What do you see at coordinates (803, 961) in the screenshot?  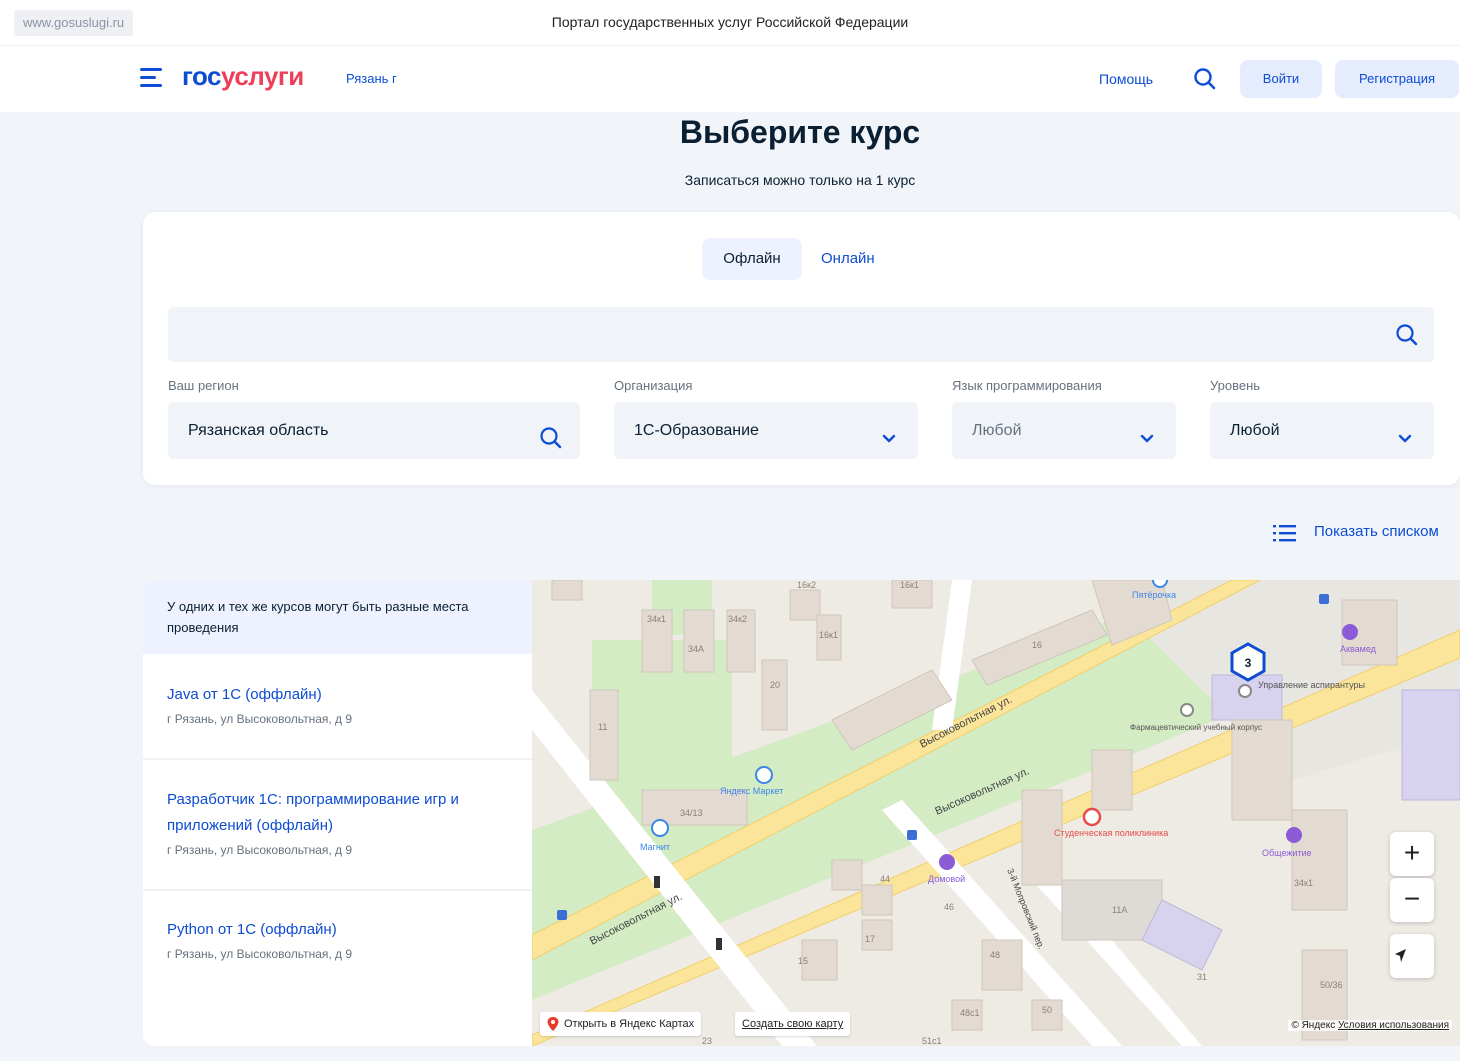 I see `building-number: 15` at bounding box center [803, 961].